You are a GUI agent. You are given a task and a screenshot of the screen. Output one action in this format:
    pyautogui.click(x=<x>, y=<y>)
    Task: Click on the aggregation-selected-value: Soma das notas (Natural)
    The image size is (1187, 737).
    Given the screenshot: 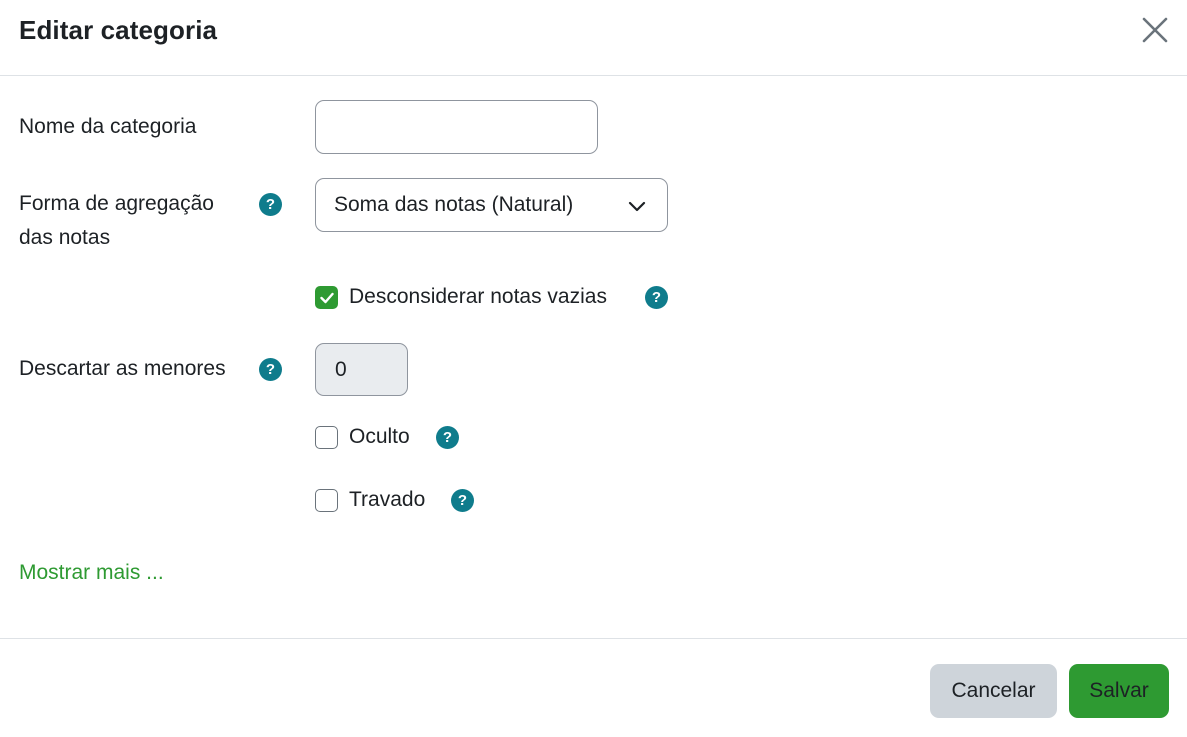 What is the action you would take?
    pyautogui.click(x=454, y=204)
    